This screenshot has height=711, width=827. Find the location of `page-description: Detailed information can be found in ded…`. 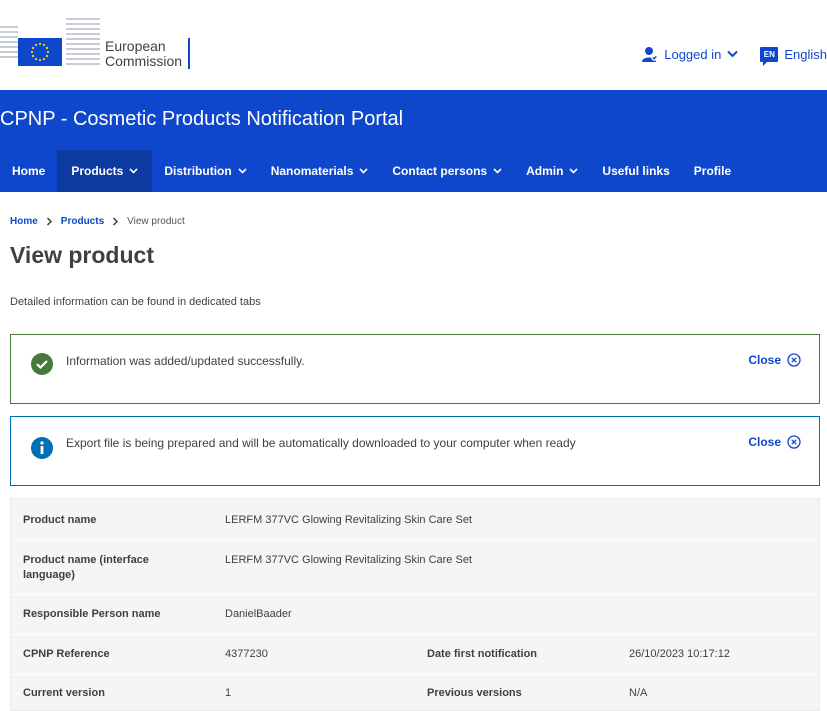

page-description: Detailed information can be found in ded… is located at coordinates (135, 302).